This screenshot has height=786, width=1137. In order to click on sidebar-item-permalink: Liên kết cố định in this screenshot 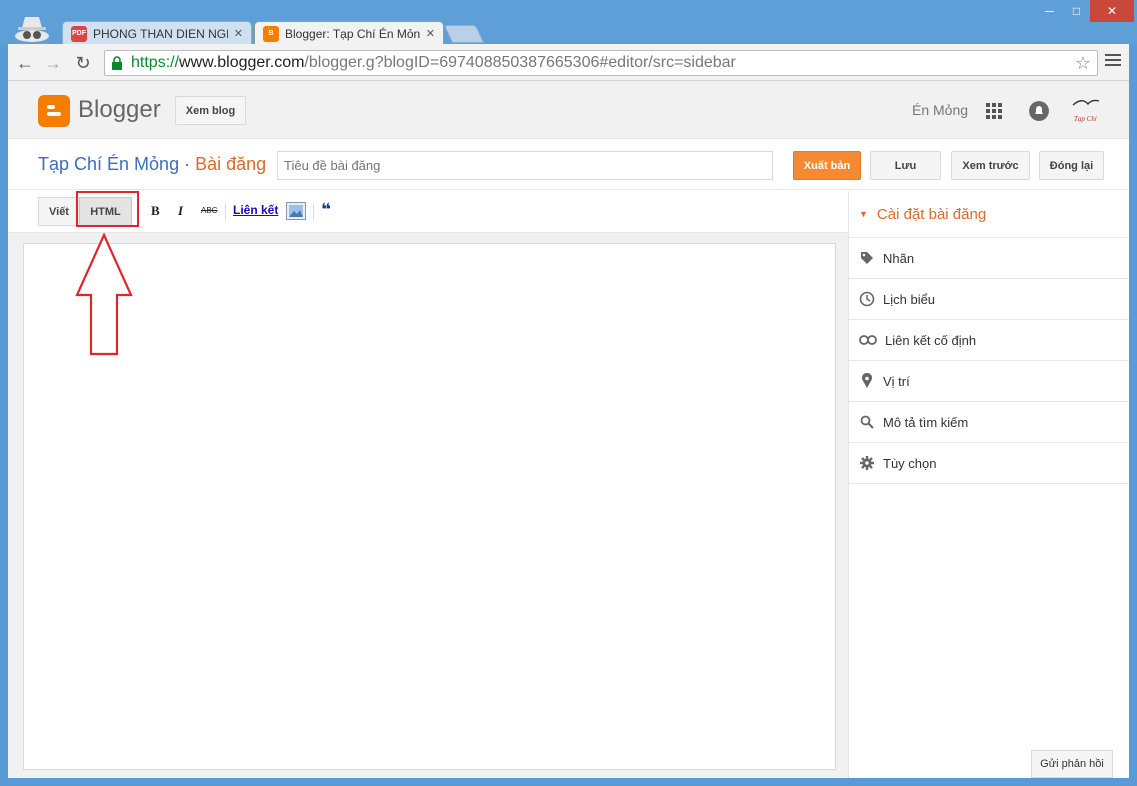, I will do `click(989, 340)`.